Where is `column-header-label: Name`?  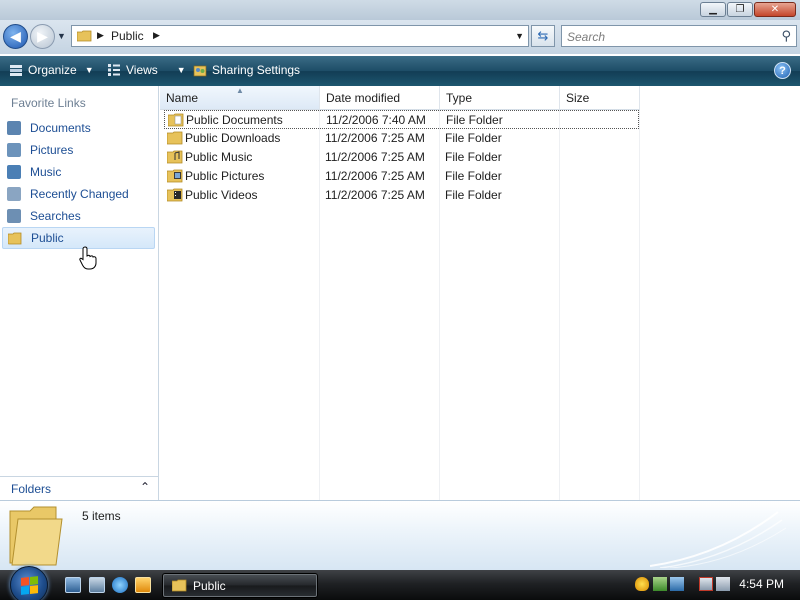
column-header-label: Name is located at coordinates (182, 98).